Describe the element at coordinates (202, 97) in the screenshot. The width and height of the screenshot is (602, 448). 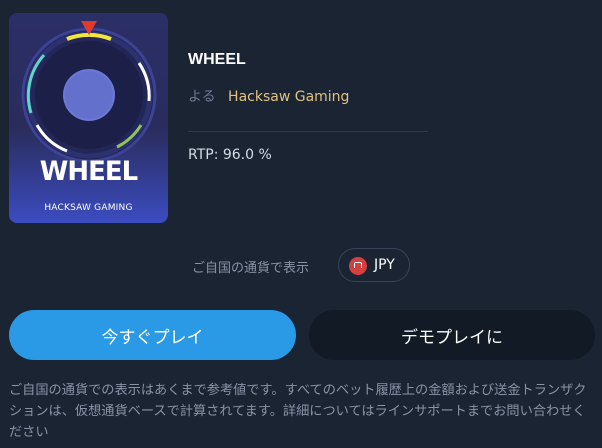
I see `by-label: よる` at that location.